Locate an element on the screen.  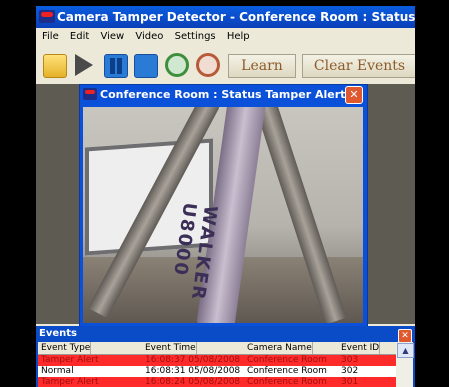
zoom-in-icon is located at coordinates (177, 65).